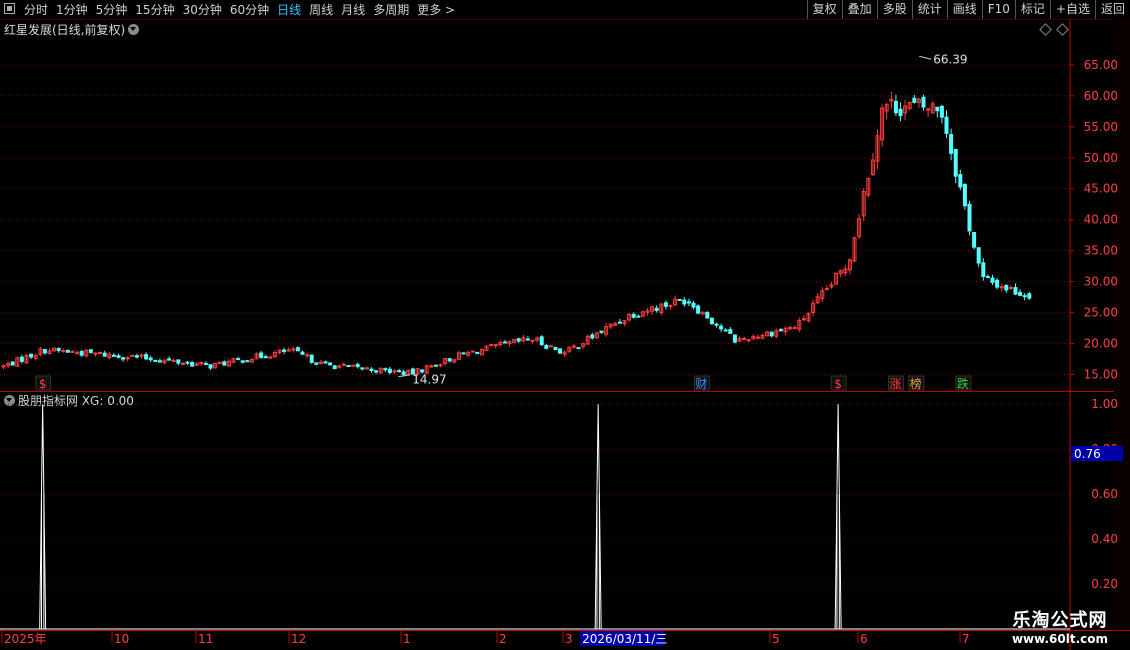 This screenshot has width=1130, height=650. Describe the element at coordinates (776, 639) in the screenshot. I see `date-axis-label: 5` at that location.